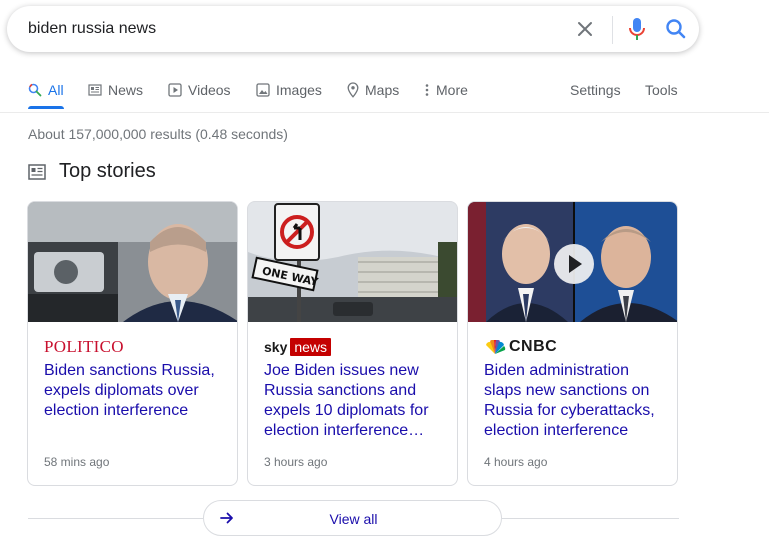 This screenshot has width=769, height=544. Describe the element at coordinates (533, 346) in the screenshot. I see `publisher-name: CNBC` at that location.